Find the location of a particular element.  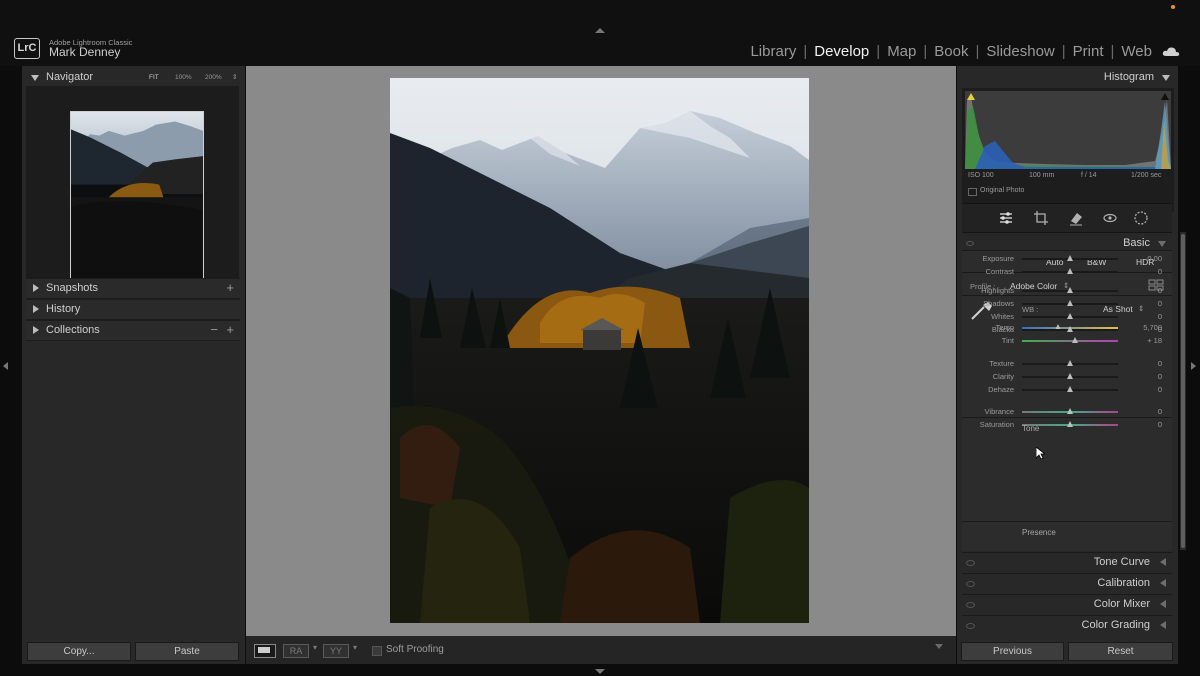

contrast-slider-handle is located at coordinates (1070, 271).